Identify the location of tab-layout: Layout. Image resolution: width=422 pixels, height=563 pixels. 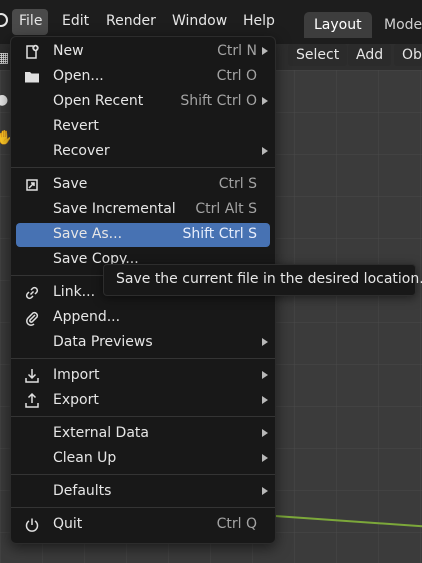
(338, 25).